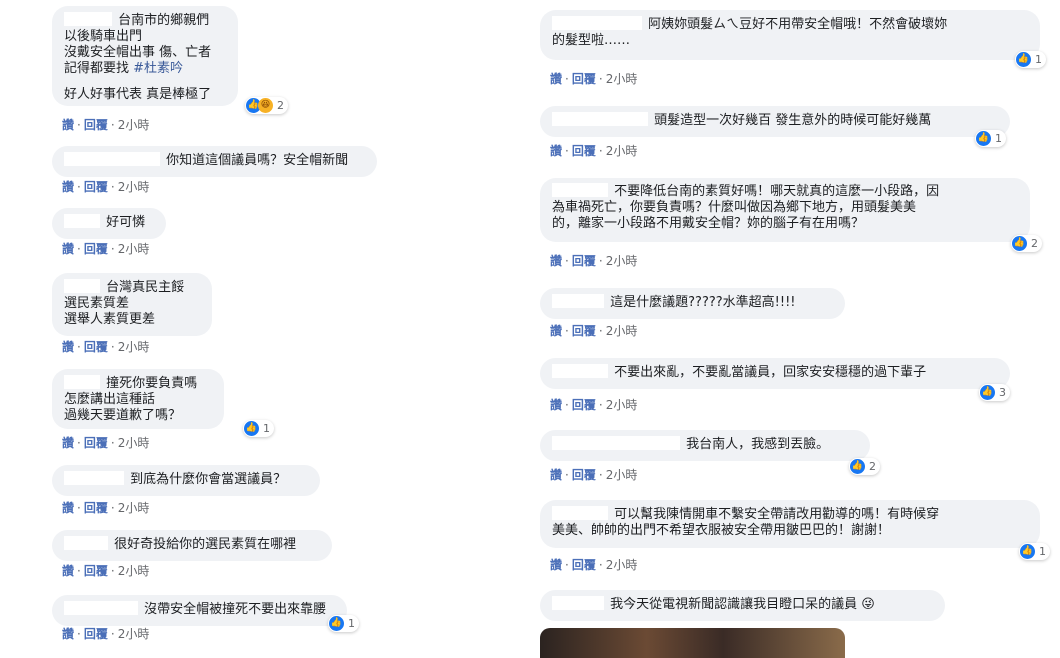 Image resolution: width=1060 pixels, height=658 pixels. Describe the element at coordinates (758, 444) in the screenshot. I see `comment-text: 我台南人，我感到丟臉。` at that location.